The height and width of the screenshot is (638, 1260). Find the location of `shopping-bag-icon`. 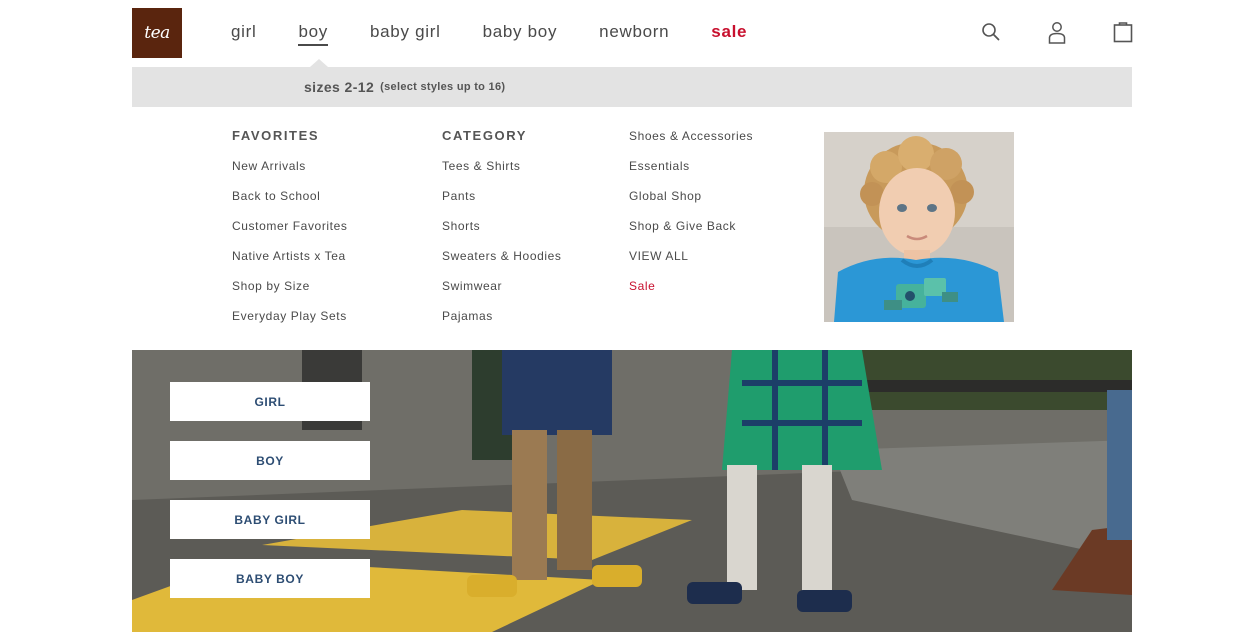

shopping-bag-icon is located at coordinates (1123, 32).